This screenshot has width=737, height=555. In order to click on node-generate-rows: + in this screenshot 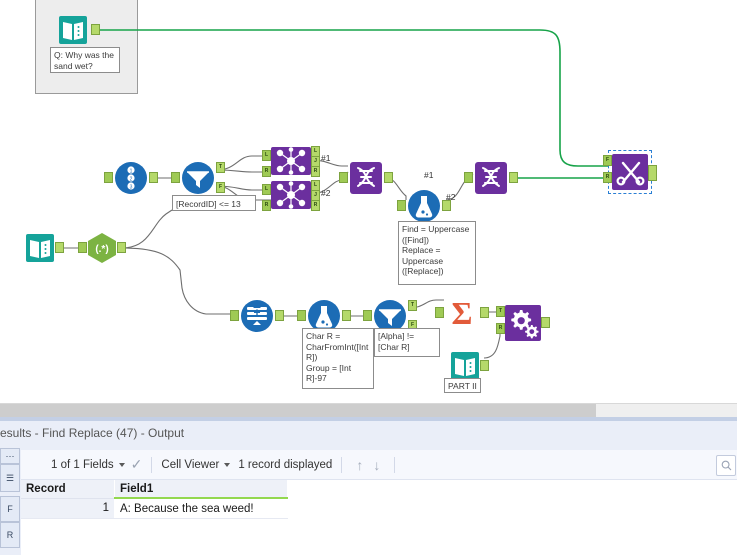, I will do `click(257, 316)`.